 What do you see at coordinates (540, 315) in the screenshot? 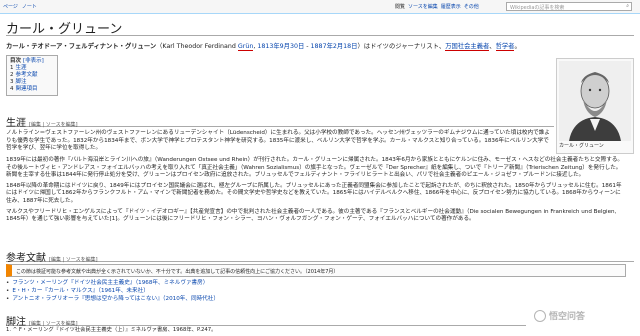
I see `watermark-logo-icon` at bounding box center [540, 315].